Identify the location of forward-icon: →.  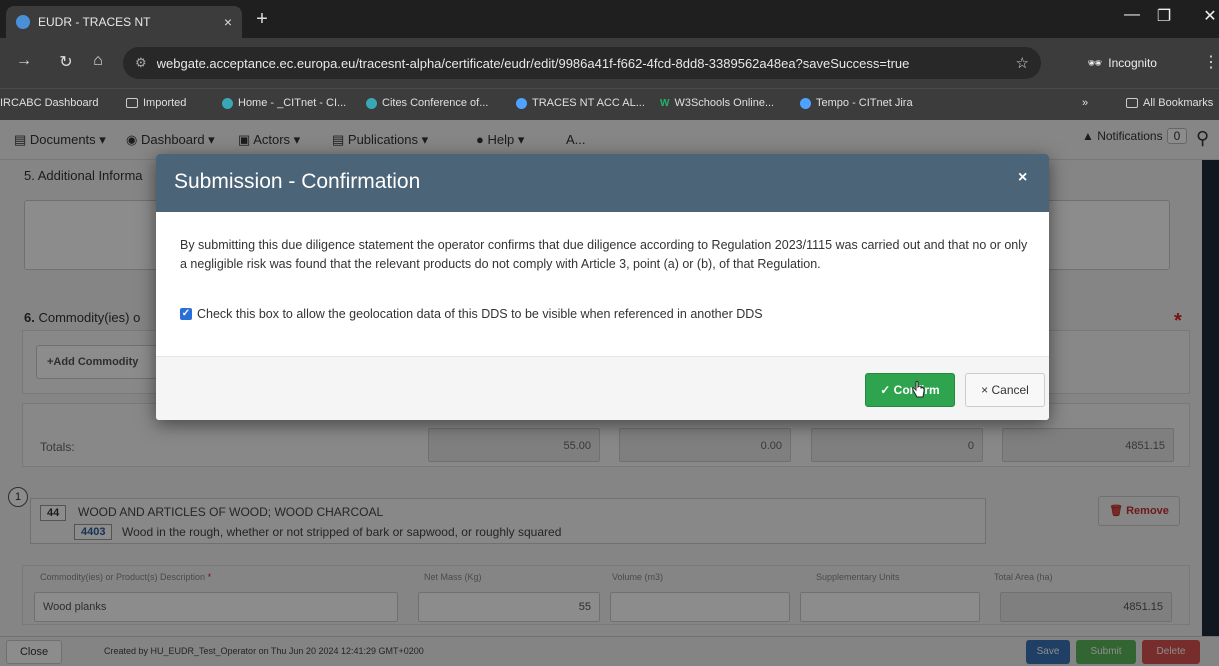
(24, 61).